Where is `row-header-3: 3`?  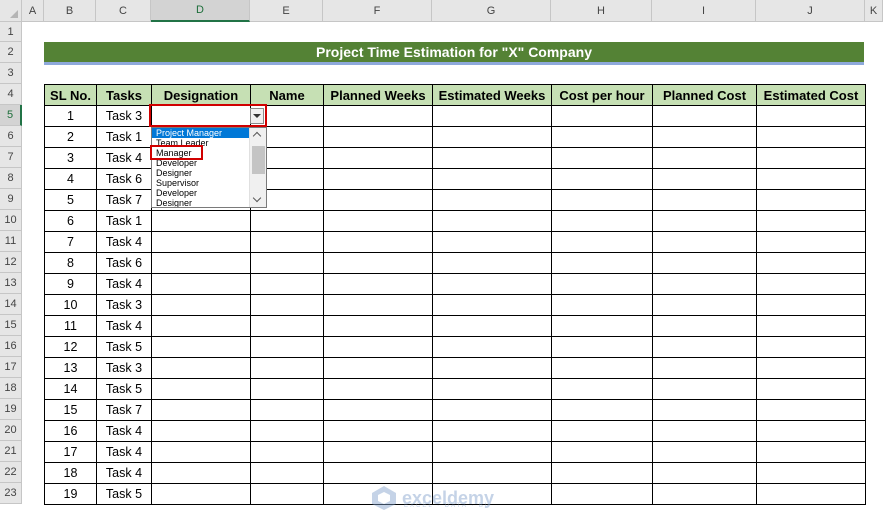 row-header-3: 3 is located at coordinates (11, 73).